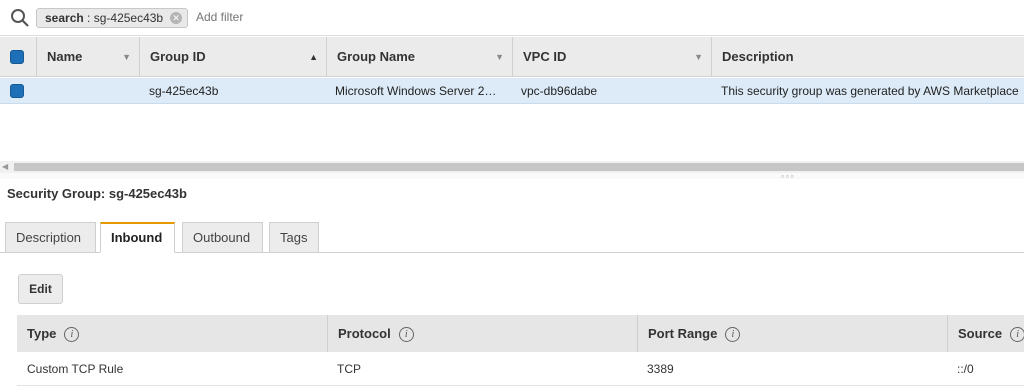 The image size is (1024, 389). Describe the element at coordinates (232, 57) in the screenshot. I see `column-header-group-id: Group ID ▲` at that location.